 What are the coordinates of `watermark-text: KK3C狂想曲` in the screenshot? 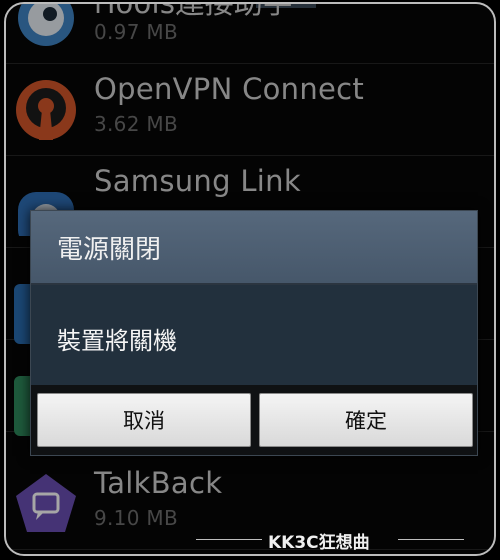 It's located at (319, 543).